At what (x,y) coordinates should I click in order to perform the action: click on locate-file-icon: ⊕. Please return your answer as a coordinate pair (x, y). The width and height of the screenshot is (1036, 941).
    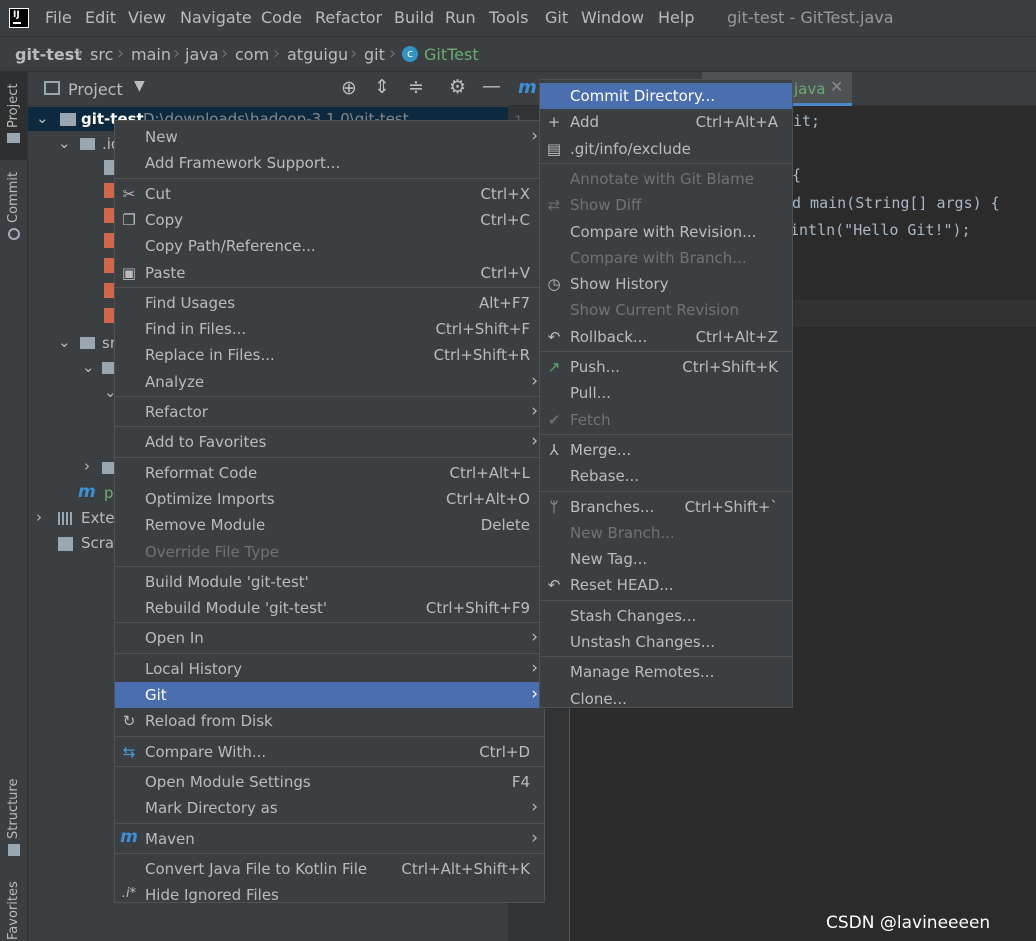
    Looking at the image, I should click on (349, 88).